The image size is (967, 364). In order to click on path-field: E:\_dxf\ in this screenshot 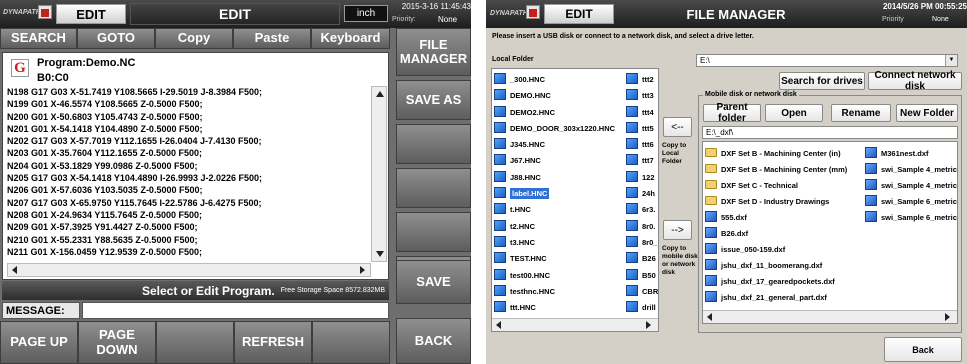, I will do `click(830, 132)`.